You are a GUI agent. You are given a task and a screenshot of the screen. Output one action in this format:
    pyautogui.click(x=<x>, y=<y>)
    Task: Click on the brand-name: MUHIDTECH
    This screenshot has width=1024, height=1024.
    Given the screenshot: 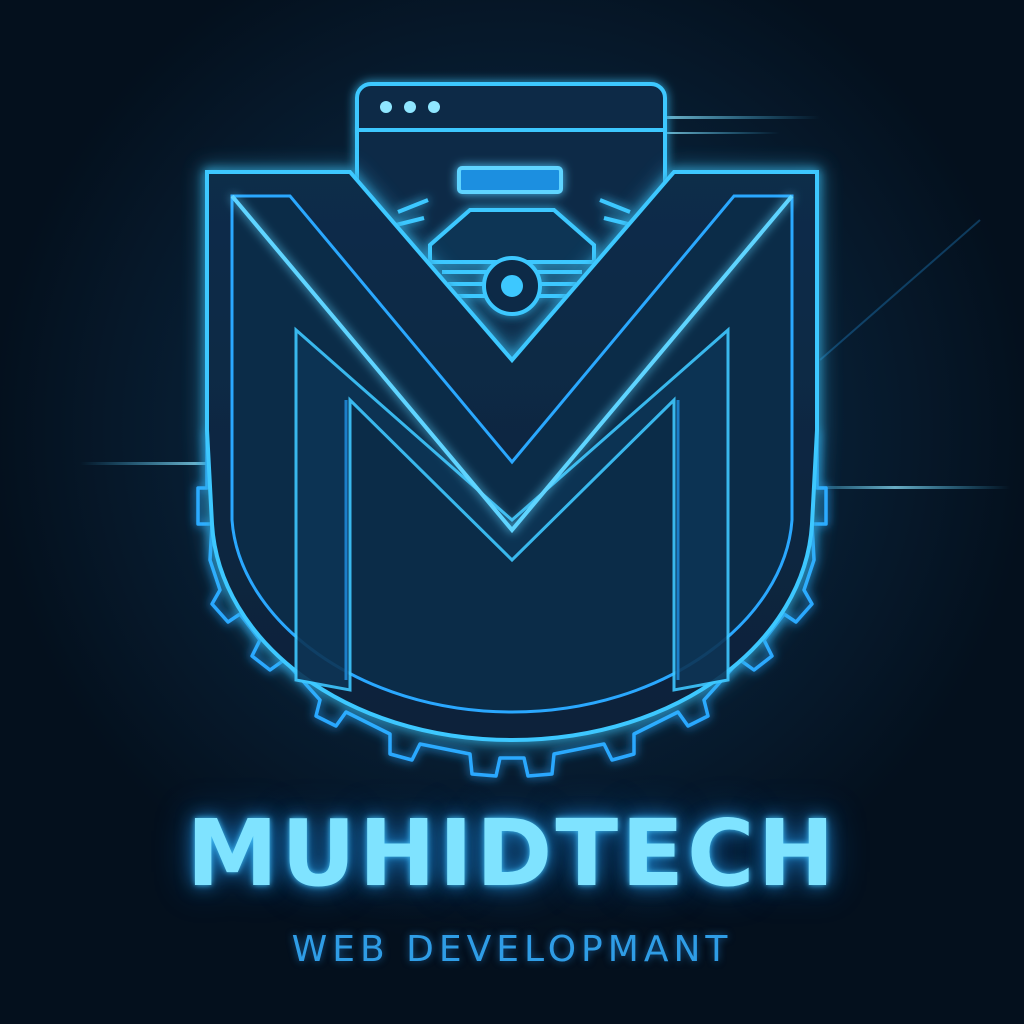 What is the action you would take?
    pyautogui.click(x=512, y=853)
    